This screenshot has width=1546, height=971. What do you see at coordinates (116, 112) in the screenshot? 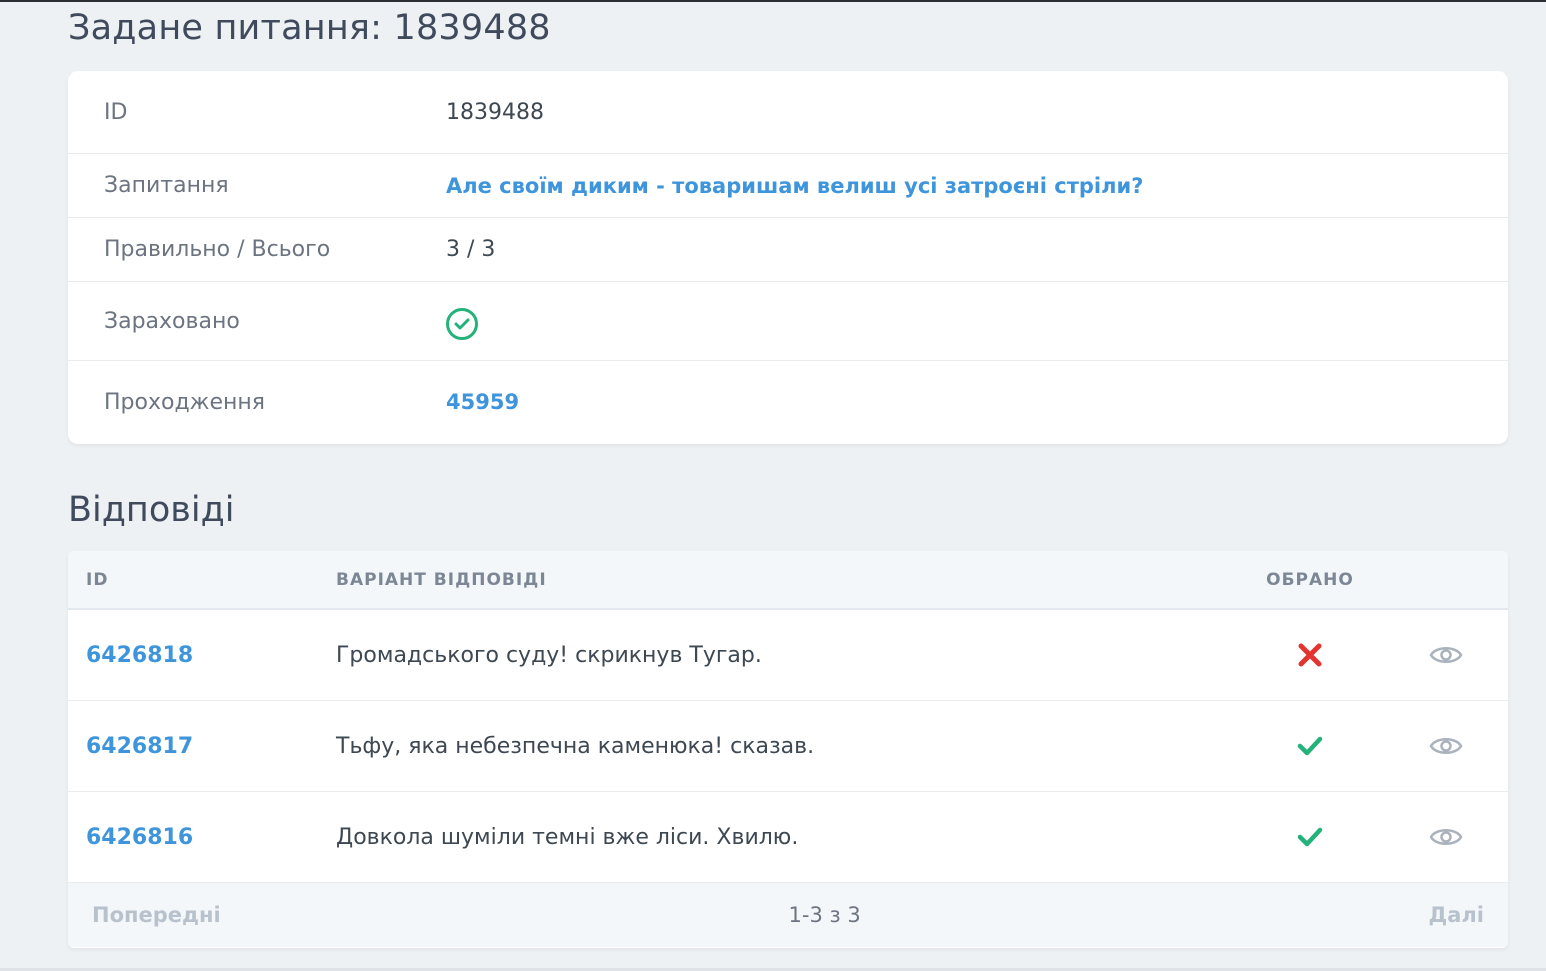
I see `detail-label: ID` at bounding box center [116, 112].